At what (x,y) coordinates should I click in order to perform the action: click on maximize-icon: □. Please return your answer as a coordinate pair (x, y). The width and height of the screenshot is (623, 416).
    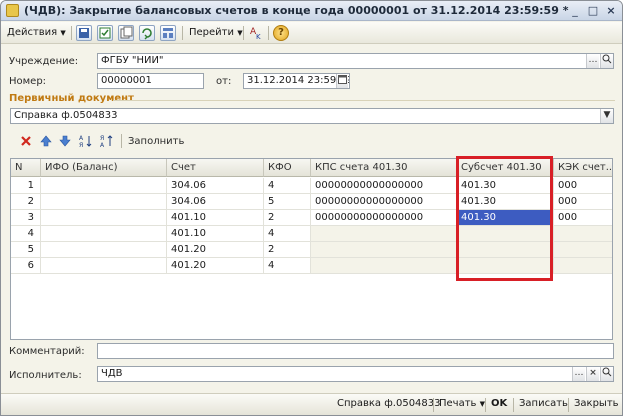
    Looking at the image, I should click on (593, 11).